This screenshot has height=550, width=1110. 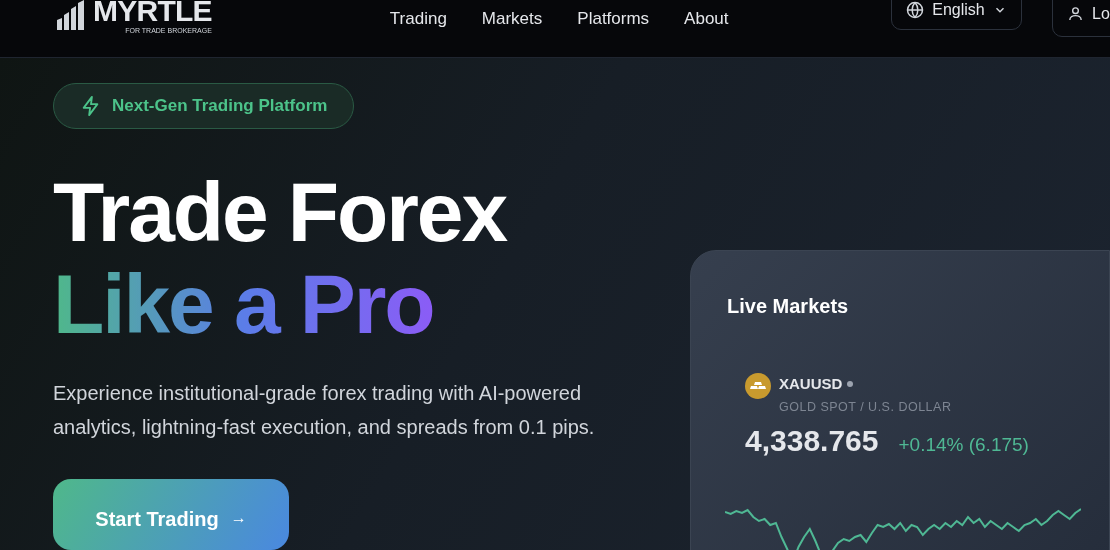 I want to click on language-selector: English, so click(x=956, y=15).